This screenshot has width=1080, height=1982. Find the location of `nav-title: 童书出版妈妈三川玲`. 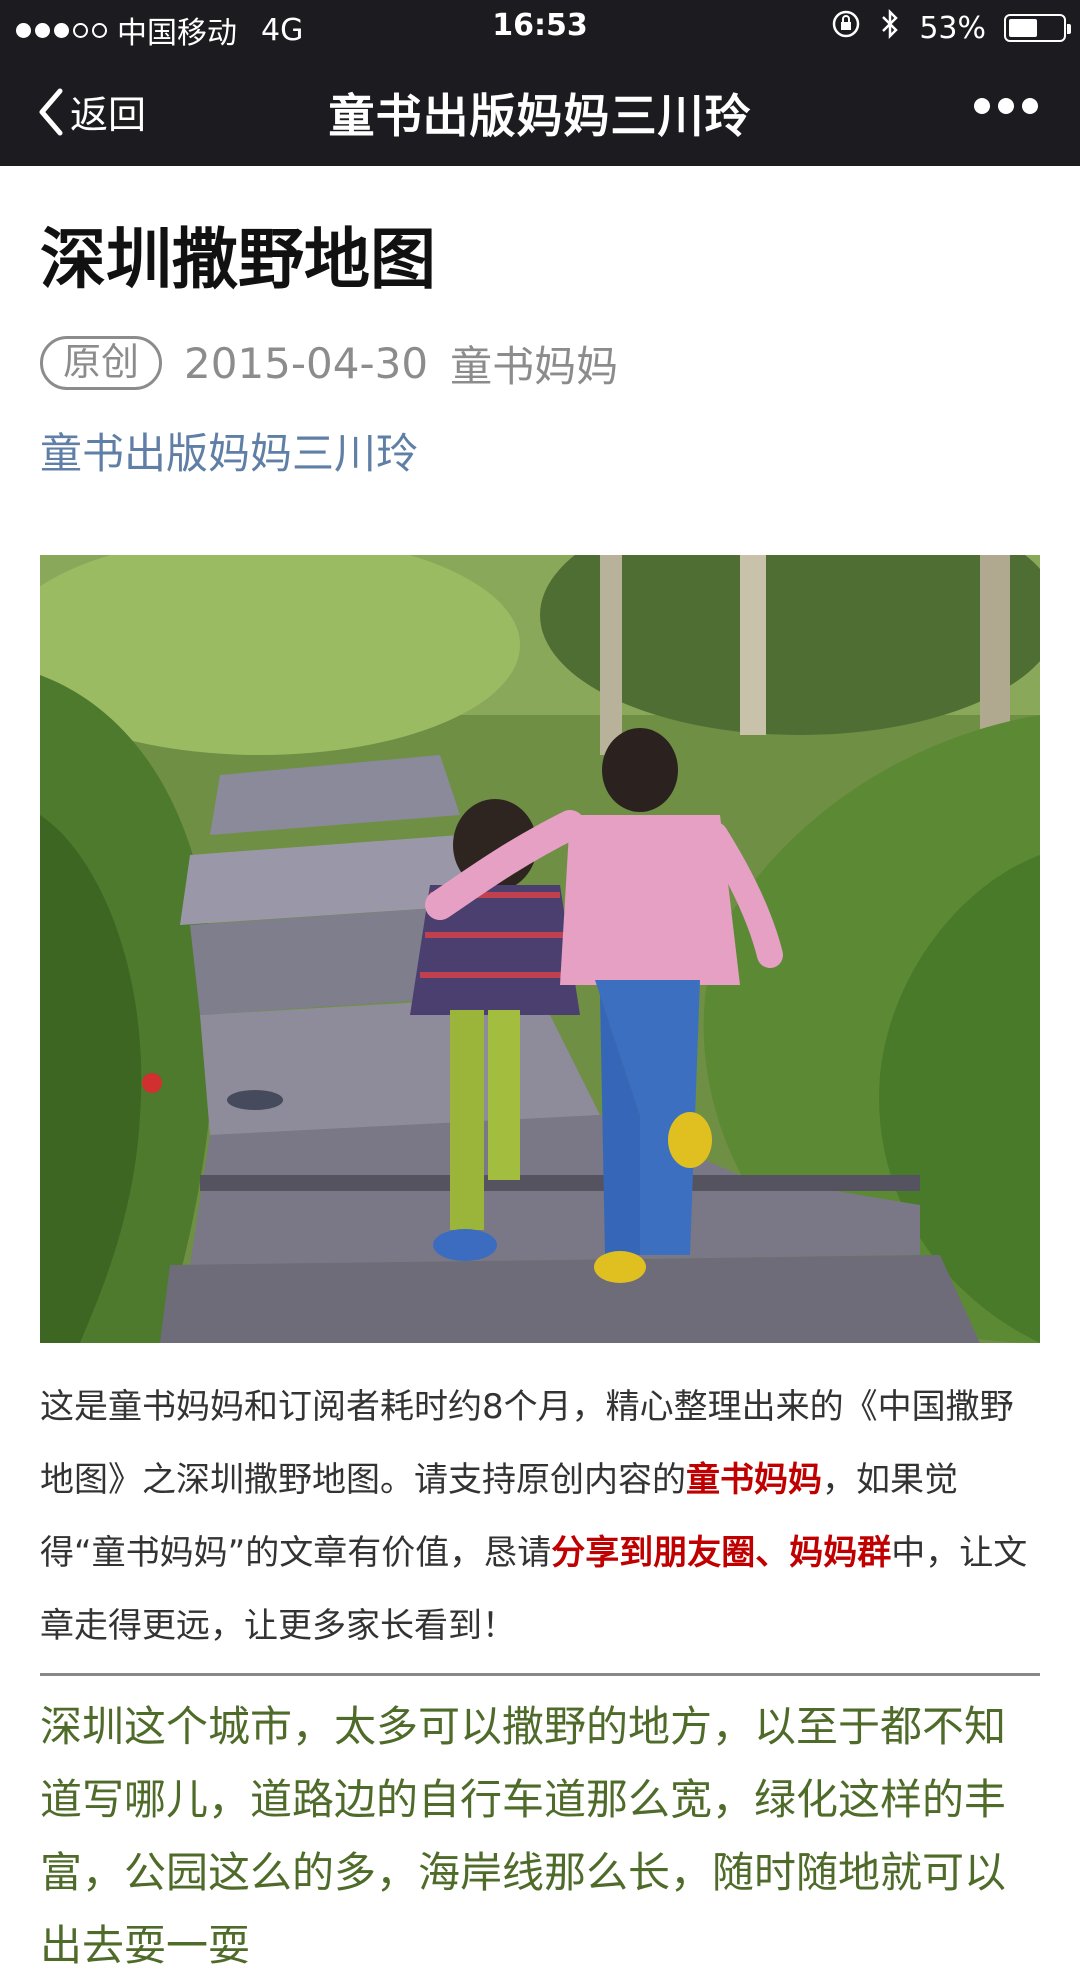

nav-title: 童书出版妈妈三川玲 is located at coordinates (540, 116).